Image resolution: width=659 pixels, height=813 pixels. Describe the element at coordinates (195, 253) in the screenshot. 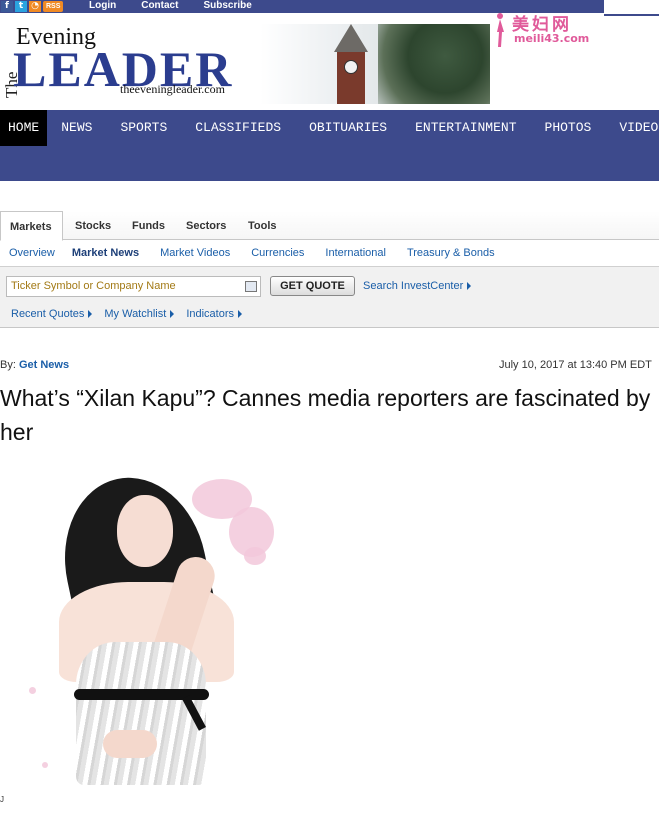

I see `subtab-market-videos: Market Videos` at that location.